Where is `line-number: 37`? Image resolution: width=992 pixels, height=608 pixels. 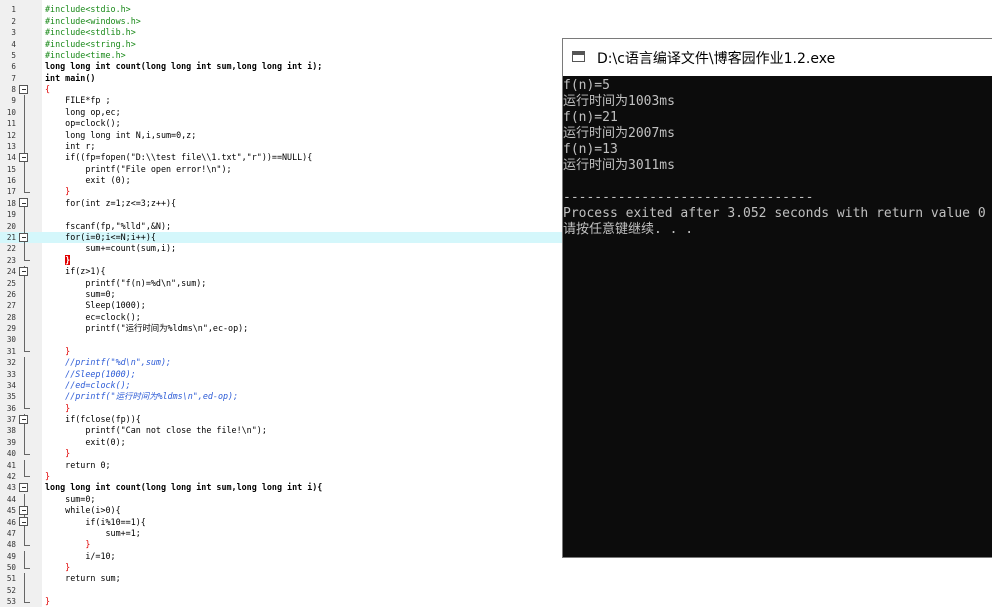 line-number: 37 is located at coordinates (11, 420).